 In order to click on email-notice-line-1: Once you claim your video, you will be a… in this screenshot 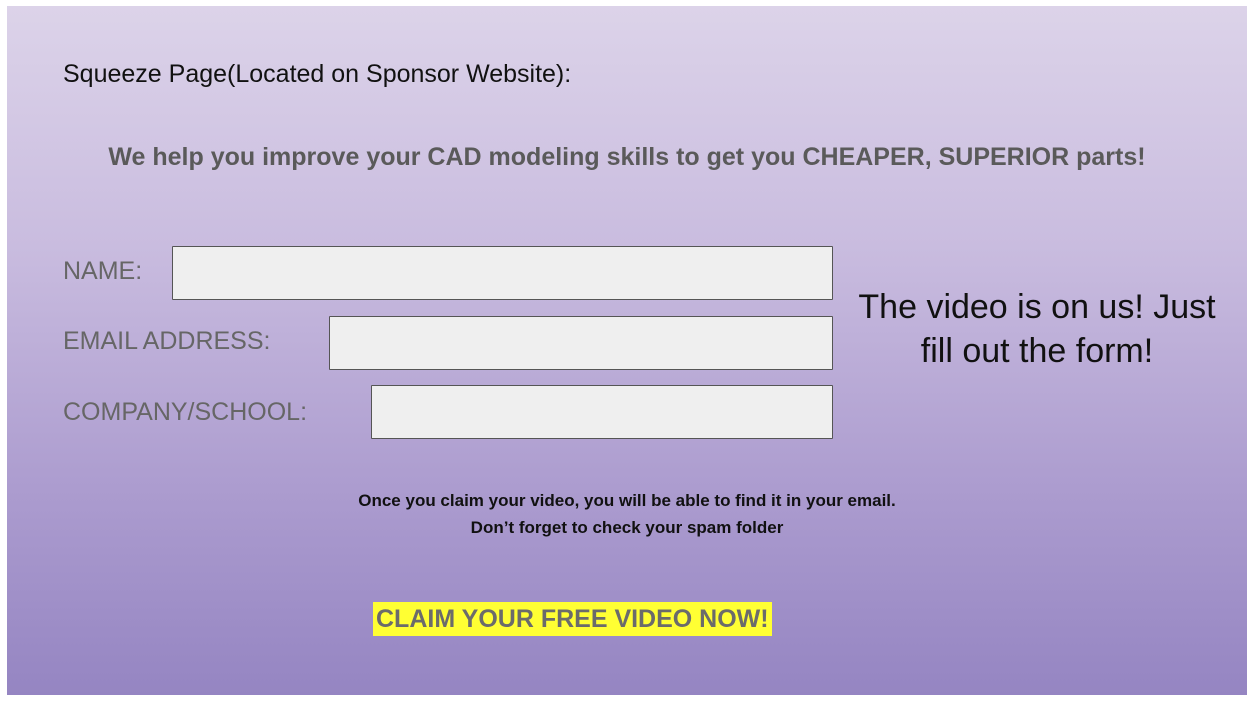, I will do `click(627, 500)`.